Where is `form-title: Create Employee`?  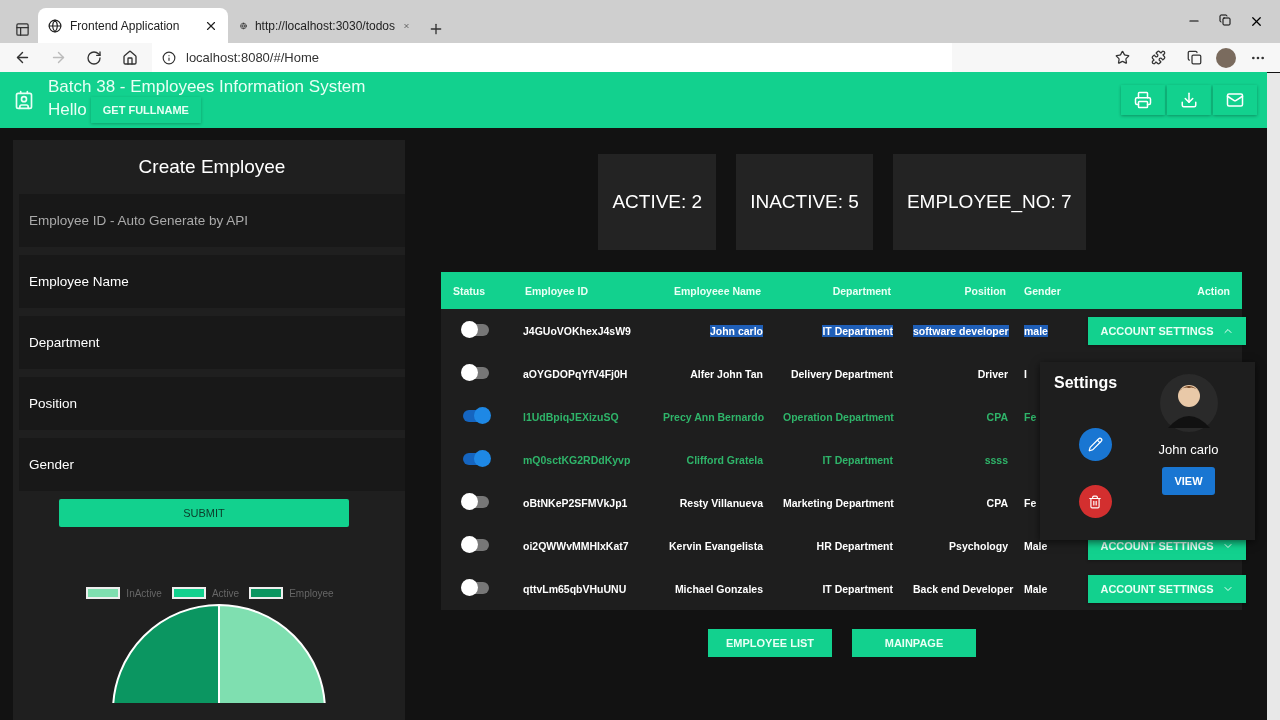 form-title: Create Employee is located at coordinates (212, 167).